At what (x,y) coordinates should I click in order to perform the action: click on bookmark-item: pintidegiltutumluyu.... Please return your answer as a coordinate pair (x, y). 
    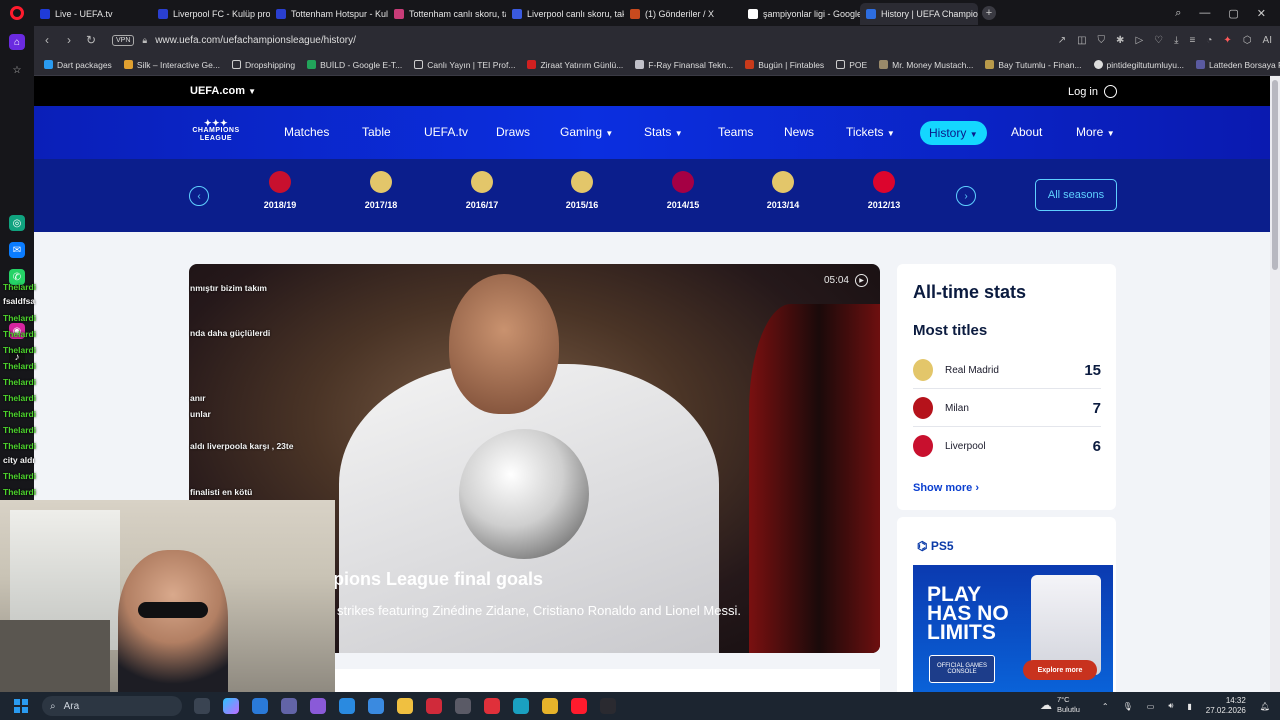
    Looking at the image, I should click on (1138, 65).